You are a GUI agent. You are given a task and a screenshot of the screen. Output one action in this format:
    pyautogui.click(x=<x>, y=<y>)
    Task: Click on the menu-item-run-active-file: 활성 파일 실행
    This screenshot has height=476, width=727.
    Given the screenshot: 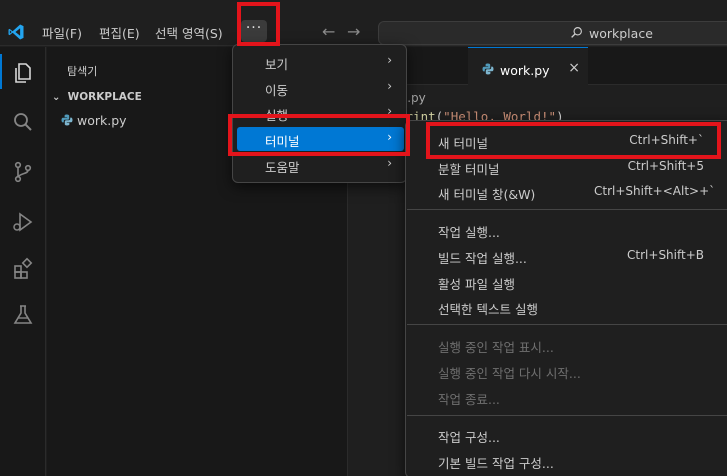 What is the action you would take?
    pyautogui.click(x=568, y=282)
    